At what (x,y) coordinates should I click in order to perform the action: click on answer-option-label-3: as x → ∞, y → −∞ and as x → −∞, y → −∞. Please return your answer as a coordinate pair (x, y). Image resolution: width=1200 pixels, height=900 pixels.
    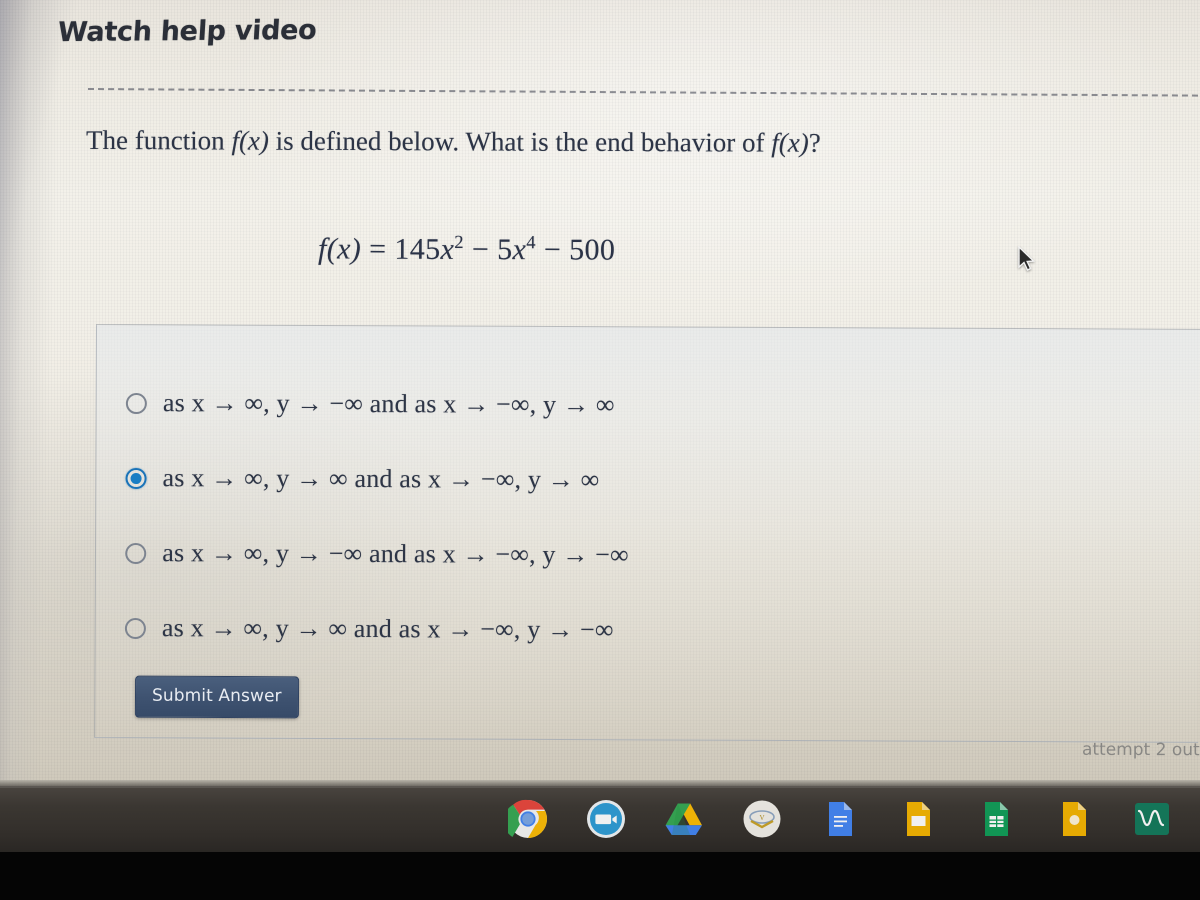
    Looking at the image, I should click on (395, 554).